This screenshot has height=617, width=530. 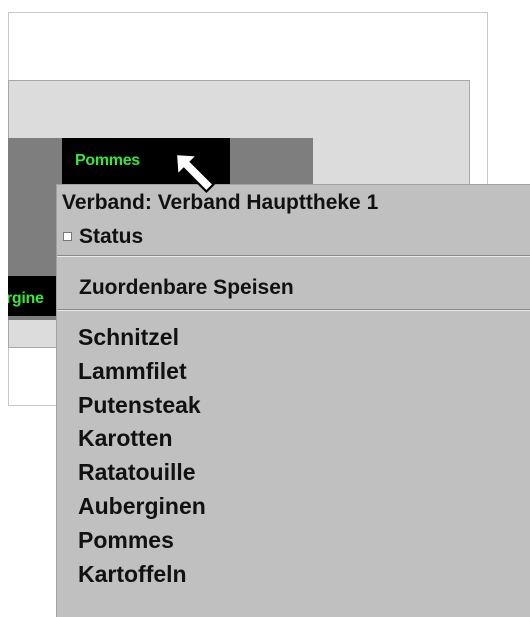 What do you see at coordinates (128, 337) in the screenshot?
I see `list-item: Schnitzel` at bounding box center [128, 337].